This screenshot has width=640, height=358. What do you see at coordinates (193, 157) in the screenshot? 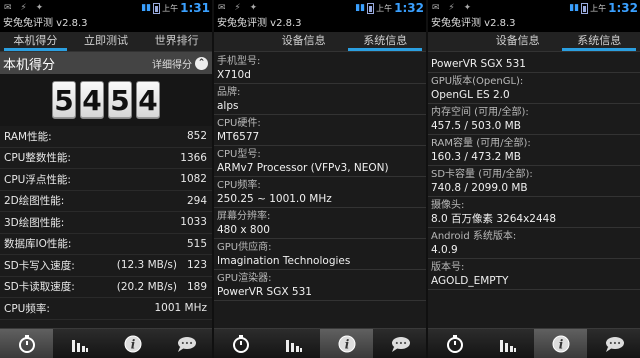
I see `metric-value: 1366` at bounding box center [193, 157].